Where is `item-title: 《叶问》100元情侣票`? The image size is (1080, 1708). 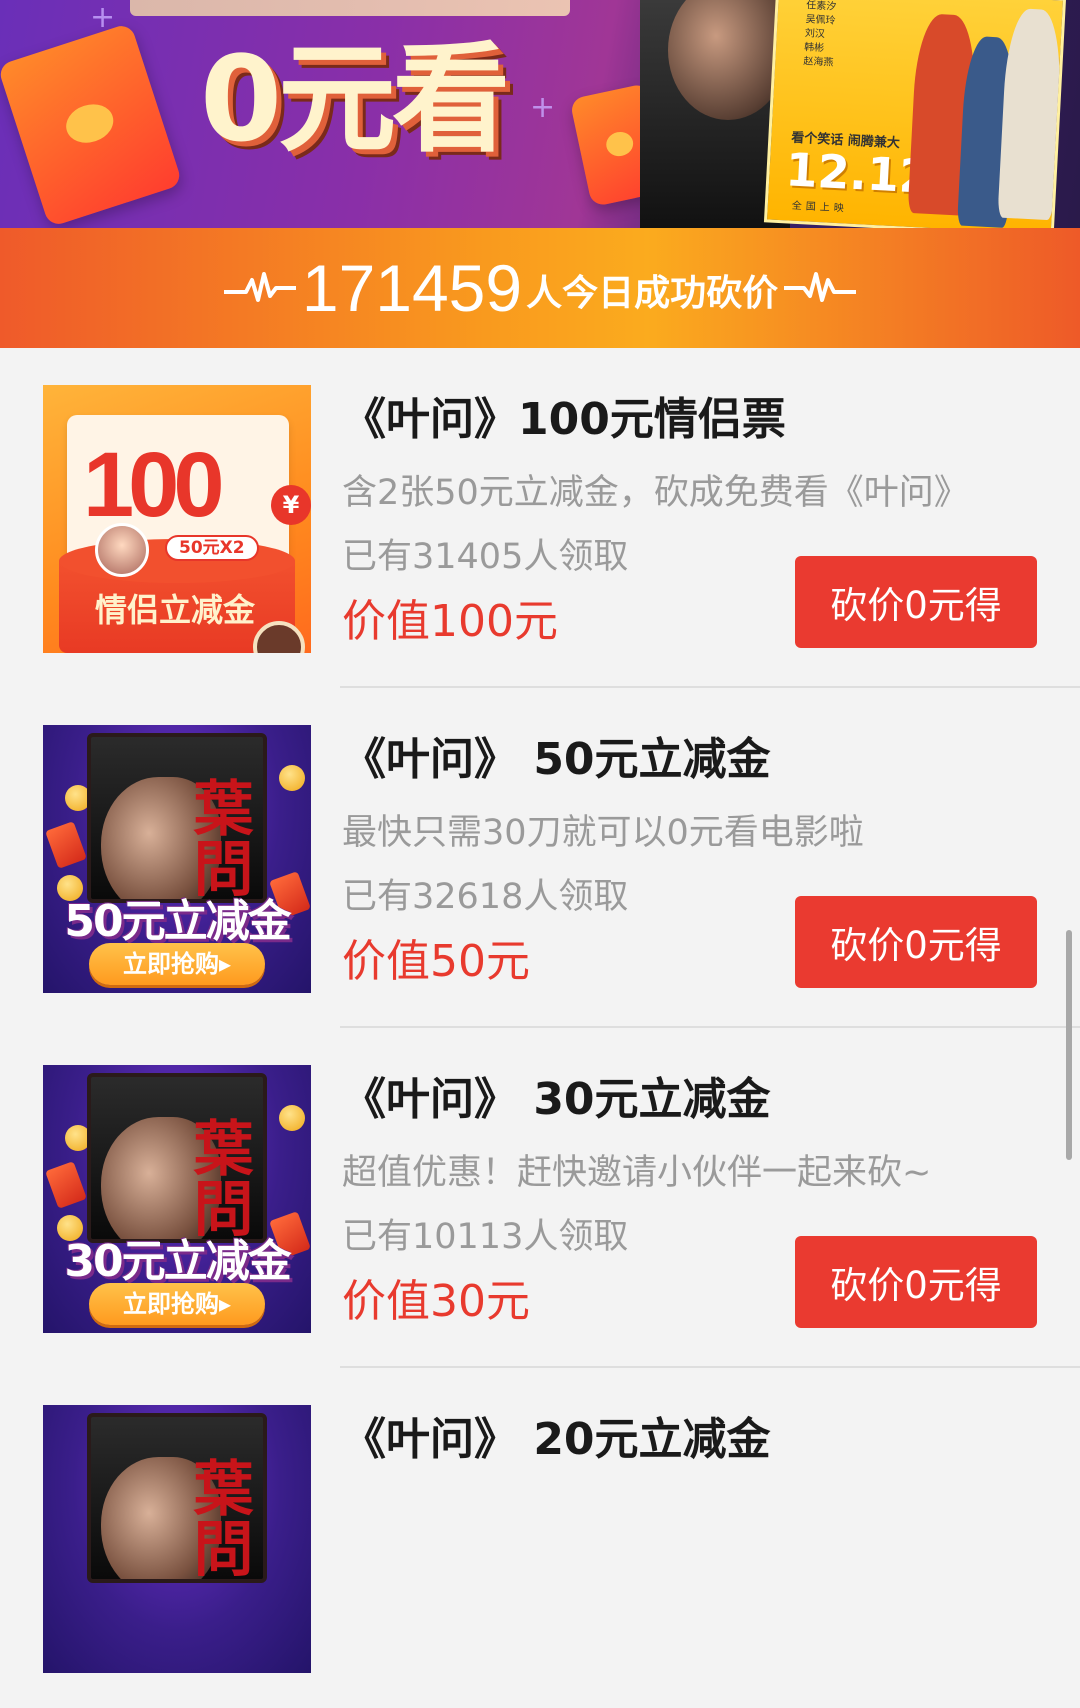
item-title: 《叶问》100元情侣票 is located at coordinates (564, 419).